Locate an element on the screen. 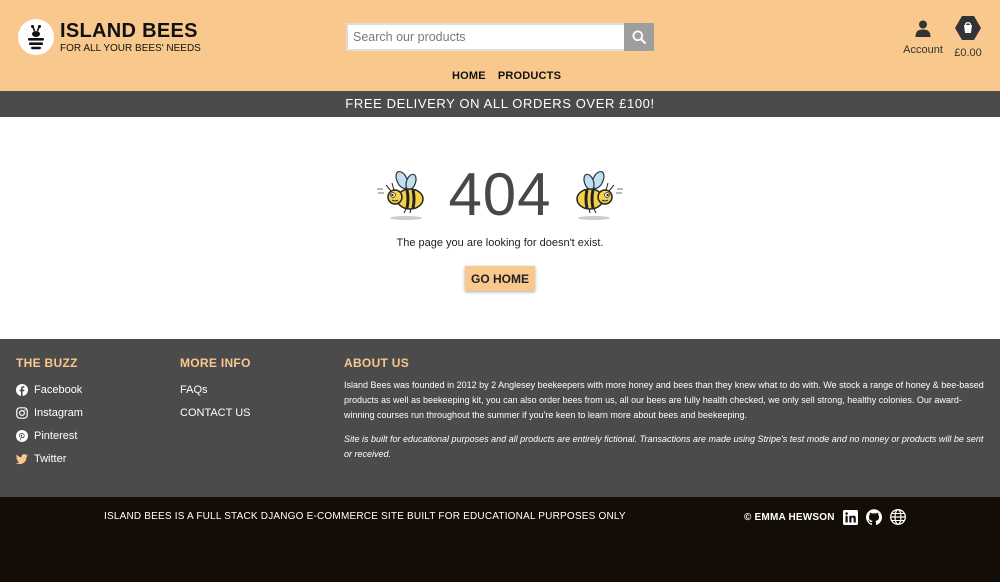 The image size is (1000, 582). contact-link: CONTACT US is located at coordinates (255, 412).